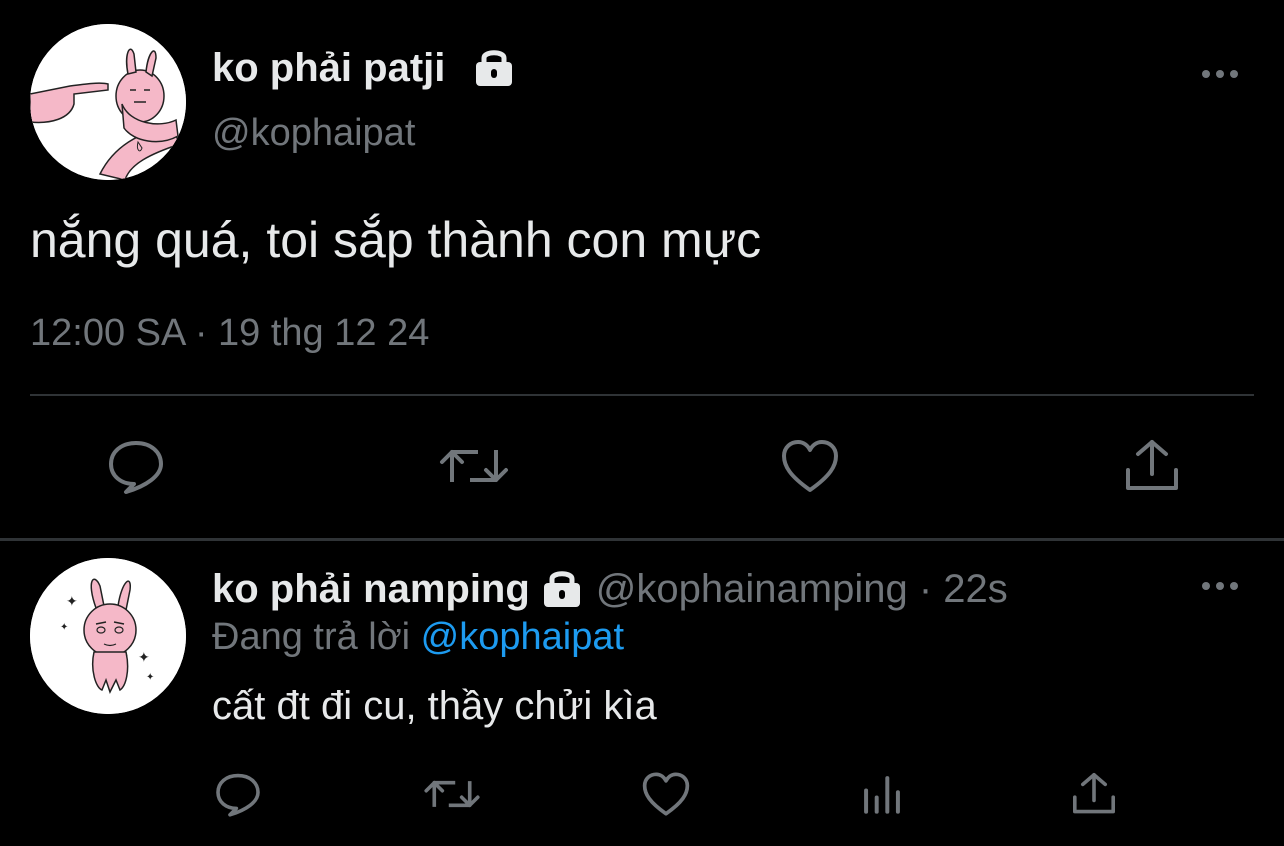  Describe the element at coordinates (396, 240) in the screenshot. I see `tweet-text: nắng quá, toi sắp thành con mực` at that location.